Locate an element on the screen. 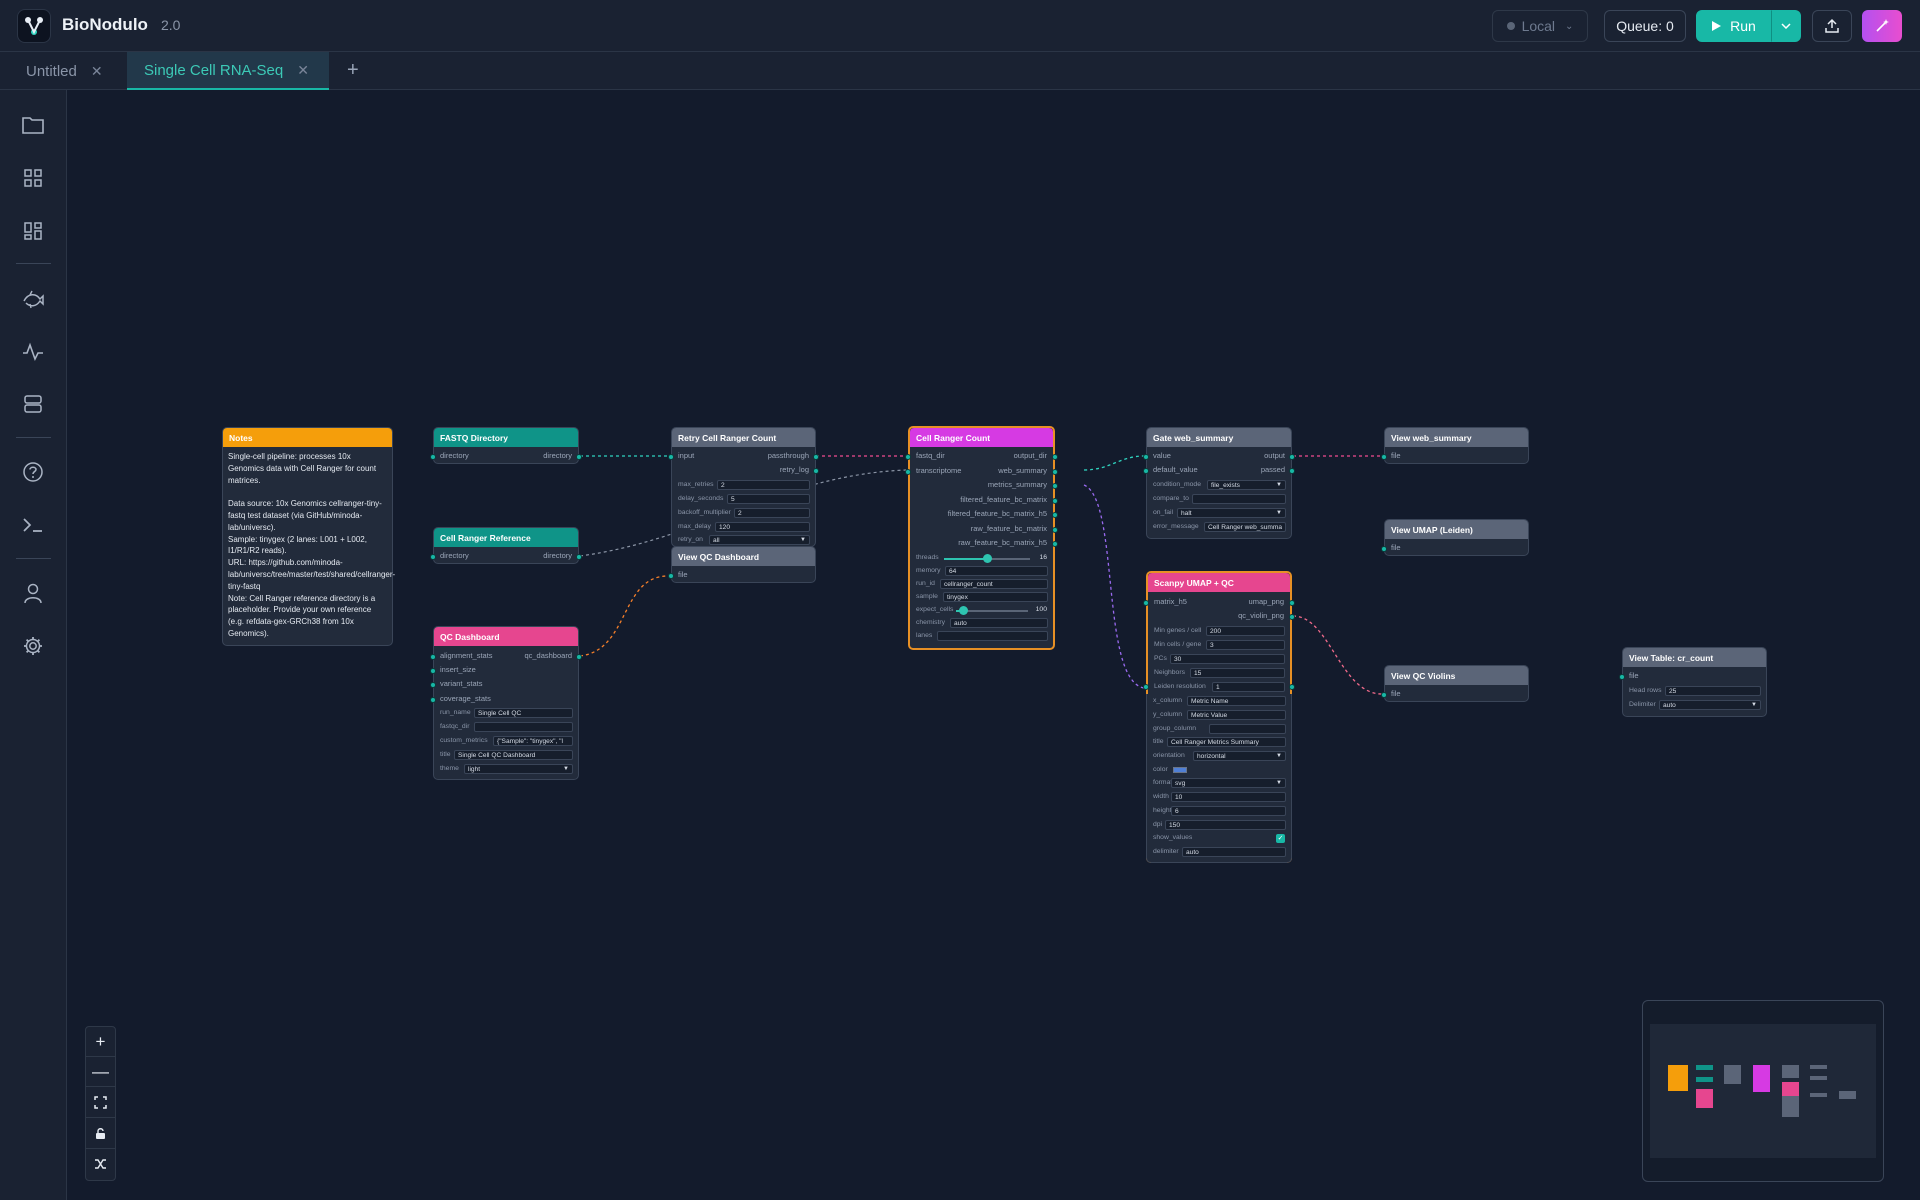  add-tab-icon: + is located at coordinates (353, 70).